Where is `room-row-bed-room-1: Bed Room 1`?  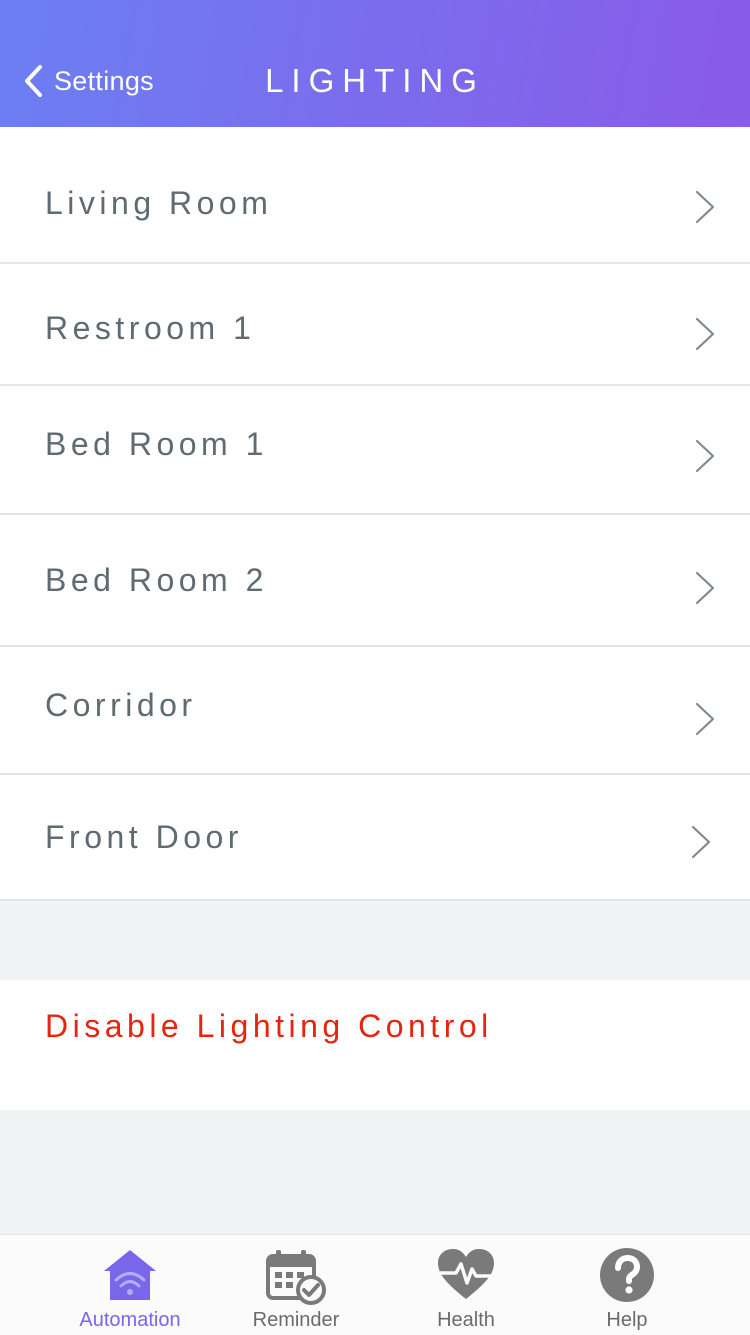 room-row-bed-room-1: Bed Room 1 is located at coordinates (375, 450).